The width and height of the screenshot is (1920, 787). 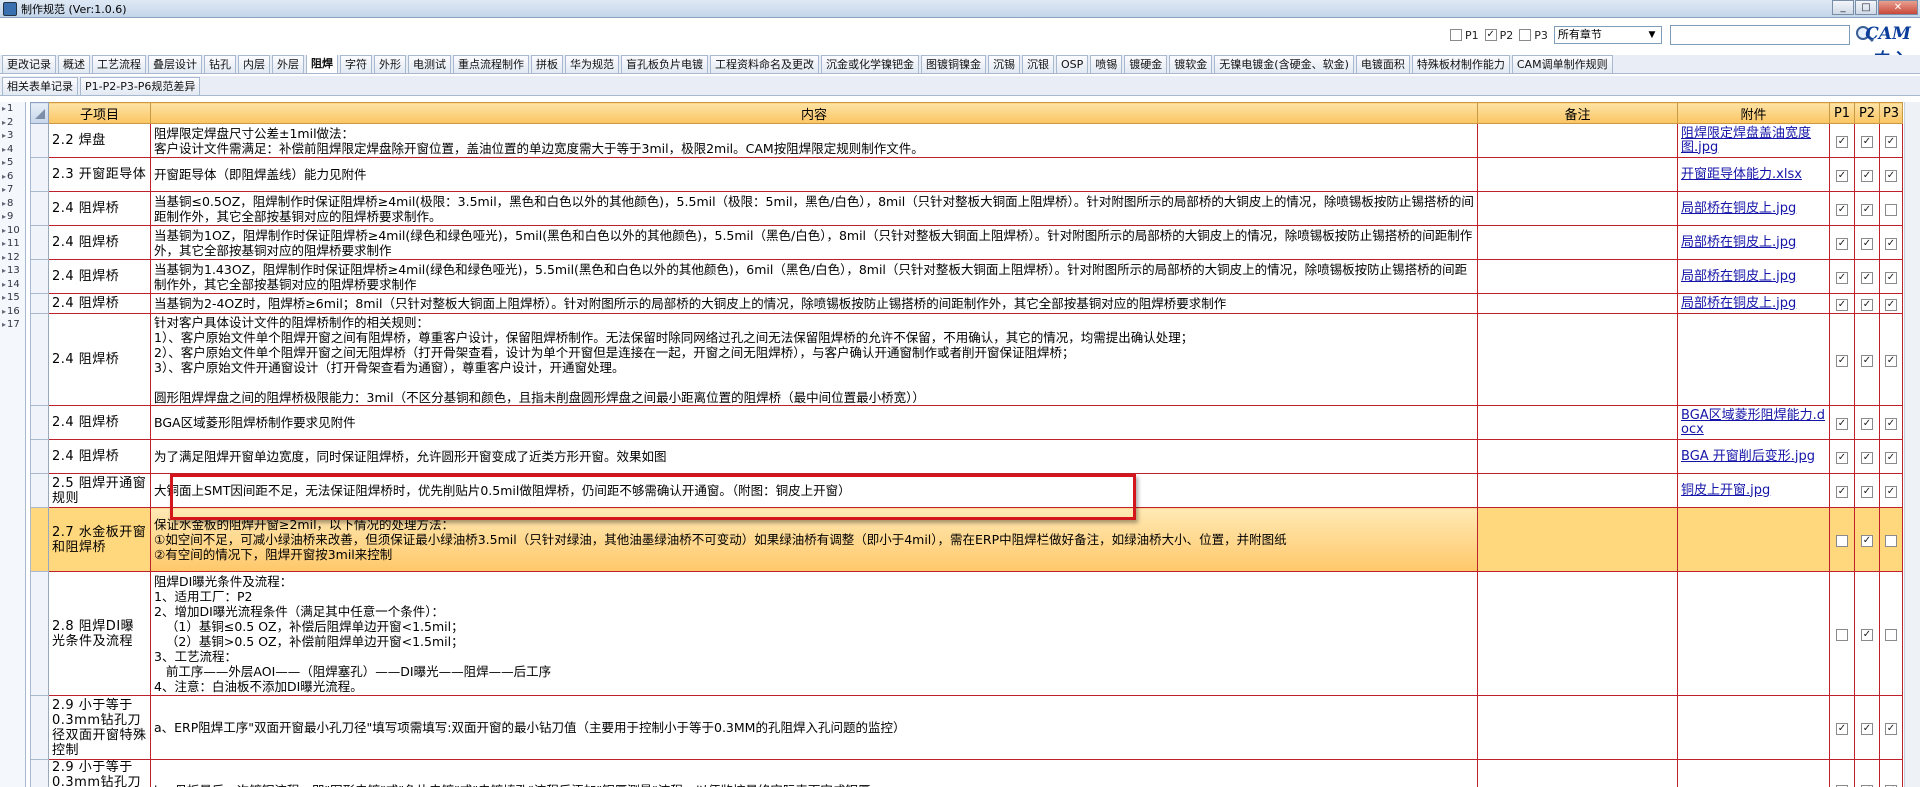 What do you see at coordinates (356, 64) in the screenshot?
I see `tab-9: 字符` at bounding box center [356, 64].